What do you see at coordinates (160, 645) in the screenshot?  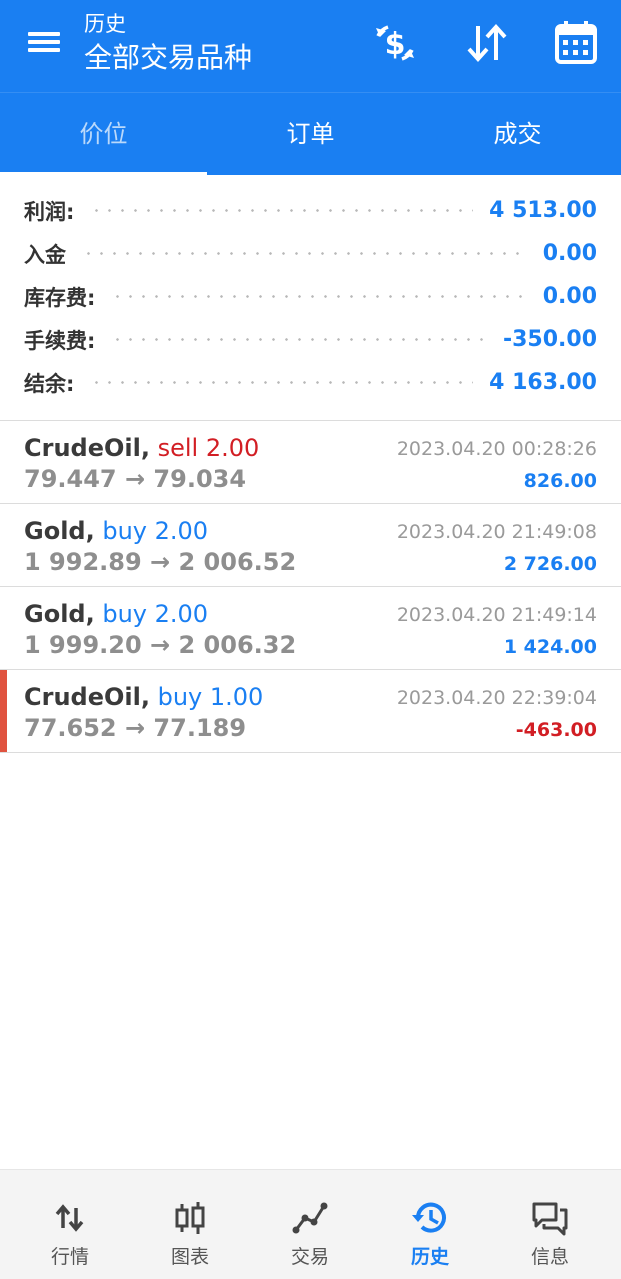 I see `deal-prices: 1 999.20 → 2 006.32` at bounding box center [160, 645].